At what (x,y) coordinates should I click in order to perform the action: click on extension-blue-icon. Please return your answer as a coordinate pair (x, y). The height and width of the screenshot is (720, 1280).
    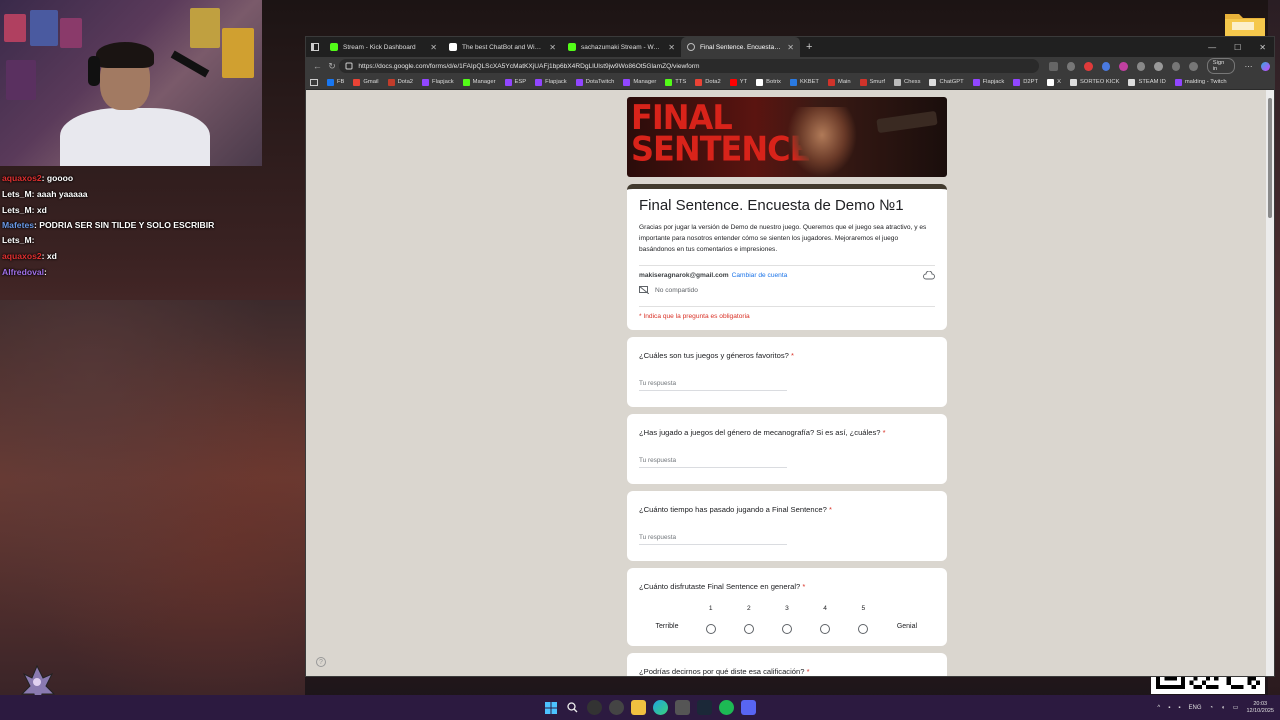
    Looking at the image, I should click on (1106, 66).